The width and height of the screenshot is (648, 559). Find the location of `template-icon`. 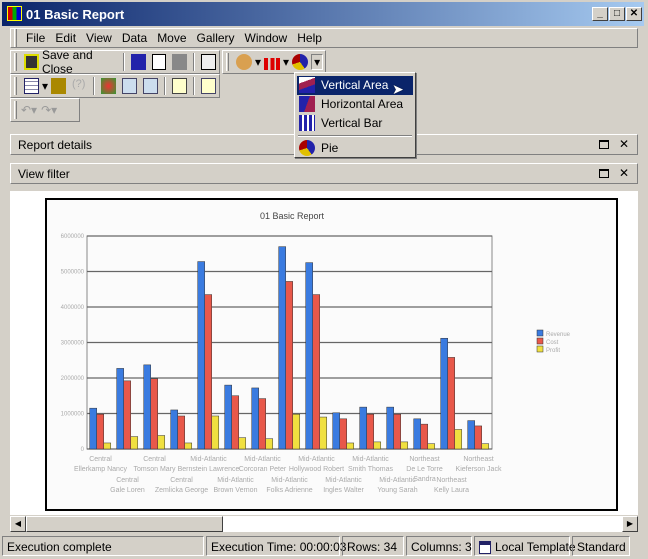

template-icon is located at coordinates (485, 548).